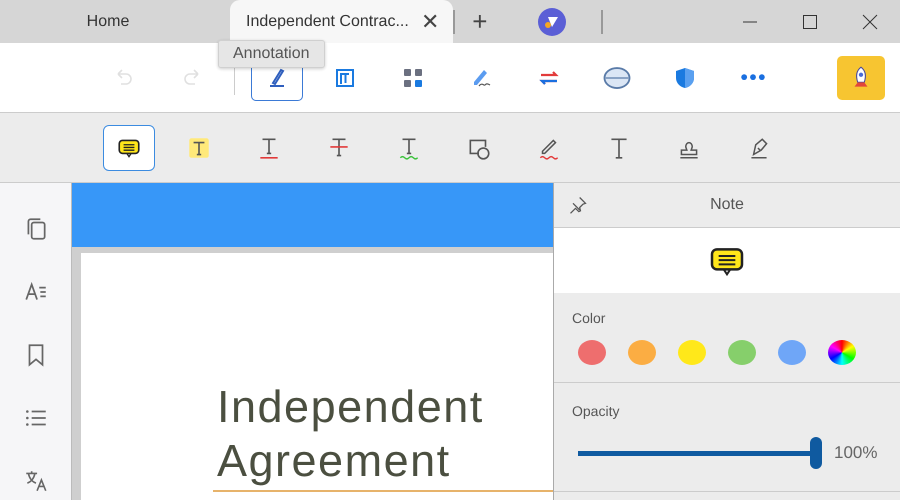 This screenshot has width=900, height=500. What do you see at coordinates (479, 21) in the screenshot?
I see `new-tab-icon: +` at bounding box center [479, 21].